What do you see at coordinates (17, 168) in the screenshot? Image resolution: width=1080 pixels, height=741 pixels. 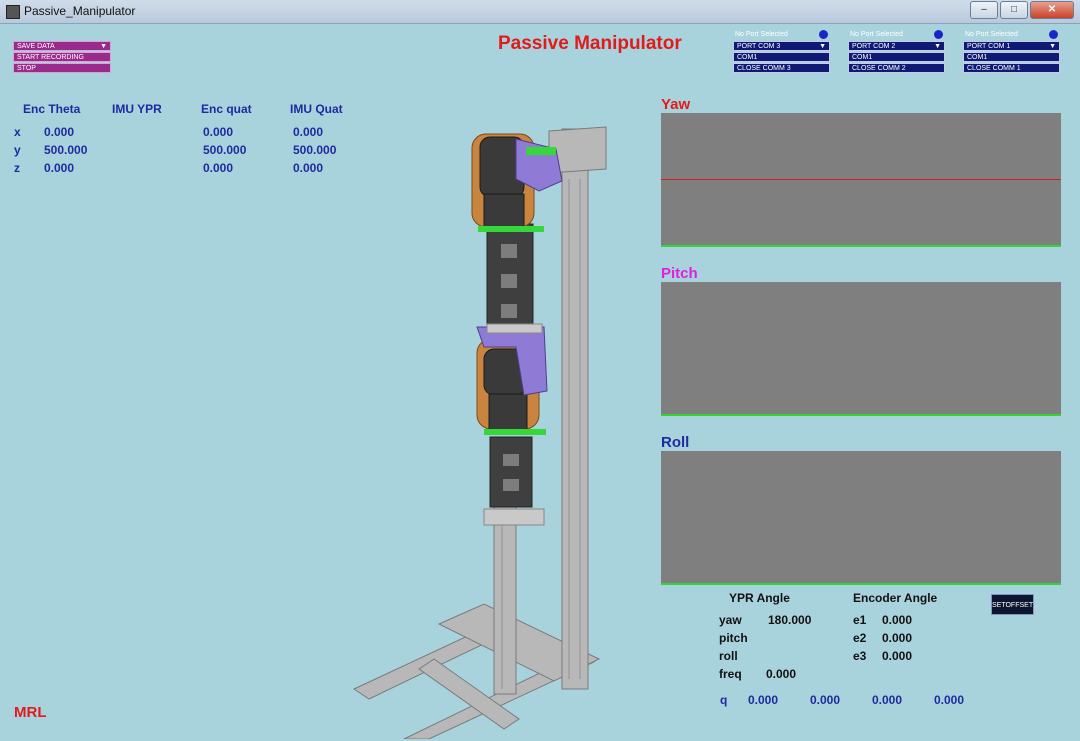 I see `axis-label-z: z` at bounding box center [17, 168].